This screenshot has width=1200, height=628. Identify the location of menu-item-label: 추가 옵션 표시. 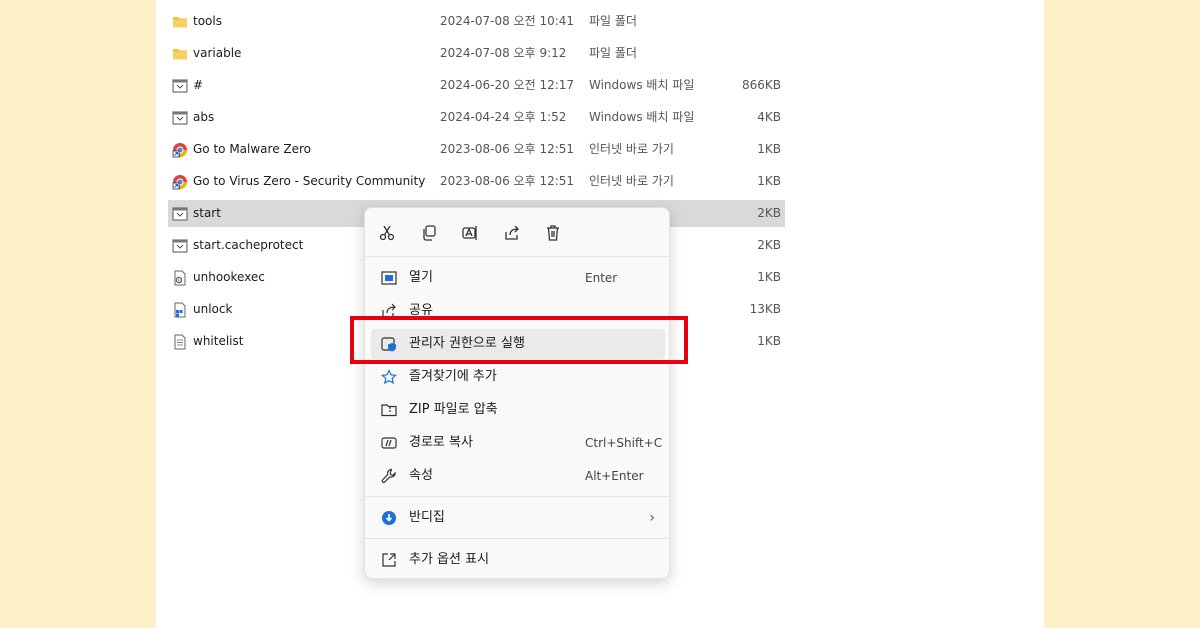
(449, 559).